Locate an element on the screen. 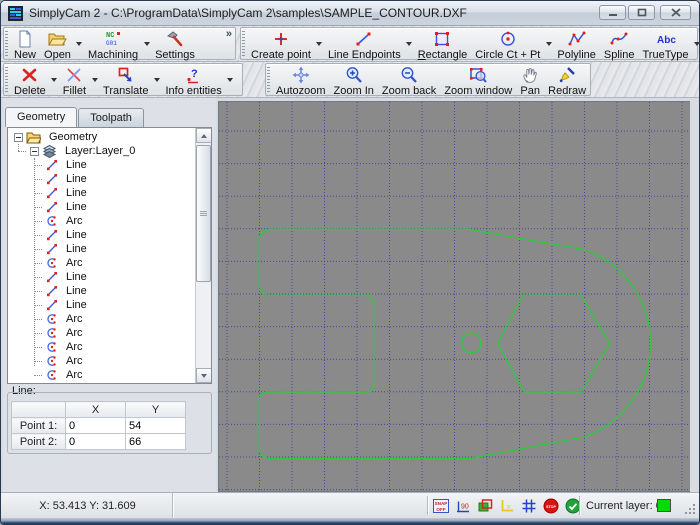 The height and width of the screenshot is (525, 700). toolbar-button-settings: Settings is located at coordinates (175, 44).